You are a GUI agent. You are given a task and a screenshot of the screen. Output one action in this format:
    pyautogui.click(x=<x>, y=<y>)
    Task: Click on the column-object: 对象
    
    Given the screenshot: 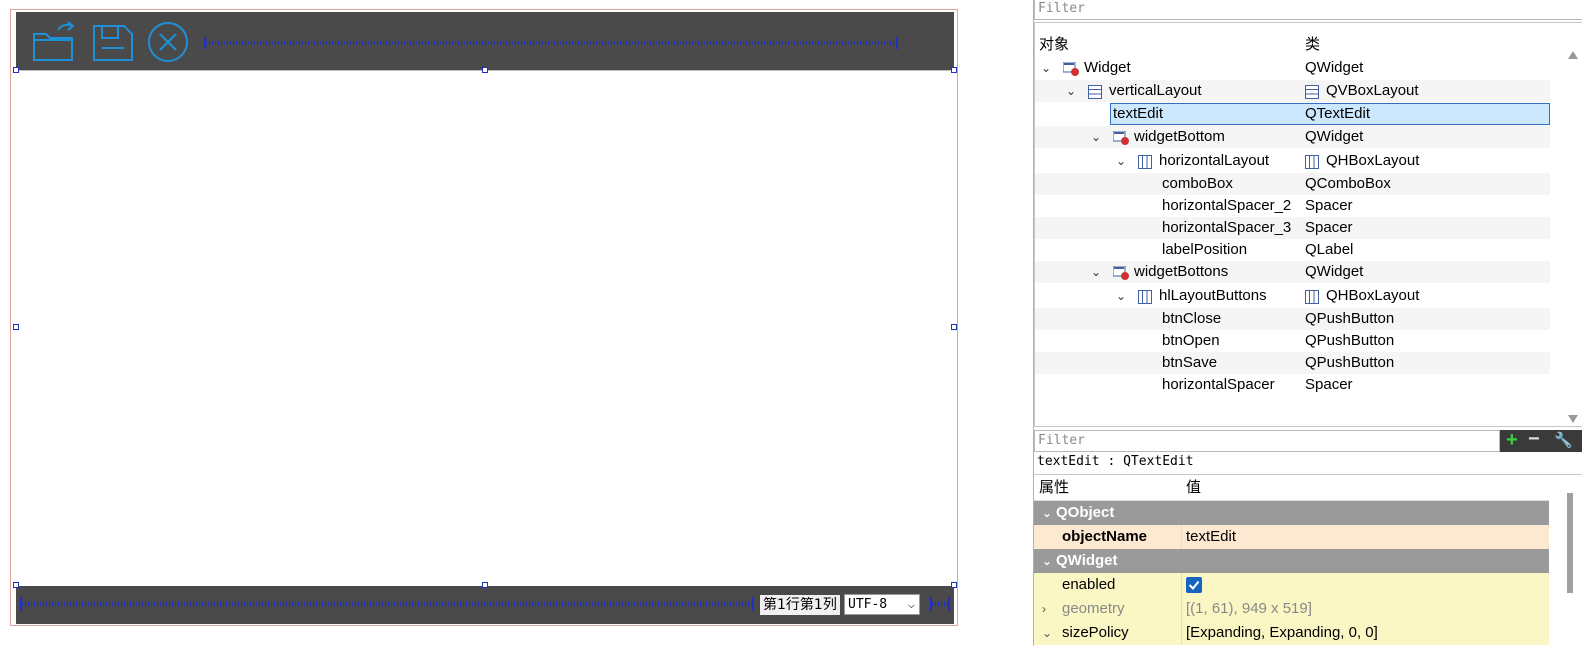 What is the action you would take?
    pyautogui.click(x=1054, y=44)
    